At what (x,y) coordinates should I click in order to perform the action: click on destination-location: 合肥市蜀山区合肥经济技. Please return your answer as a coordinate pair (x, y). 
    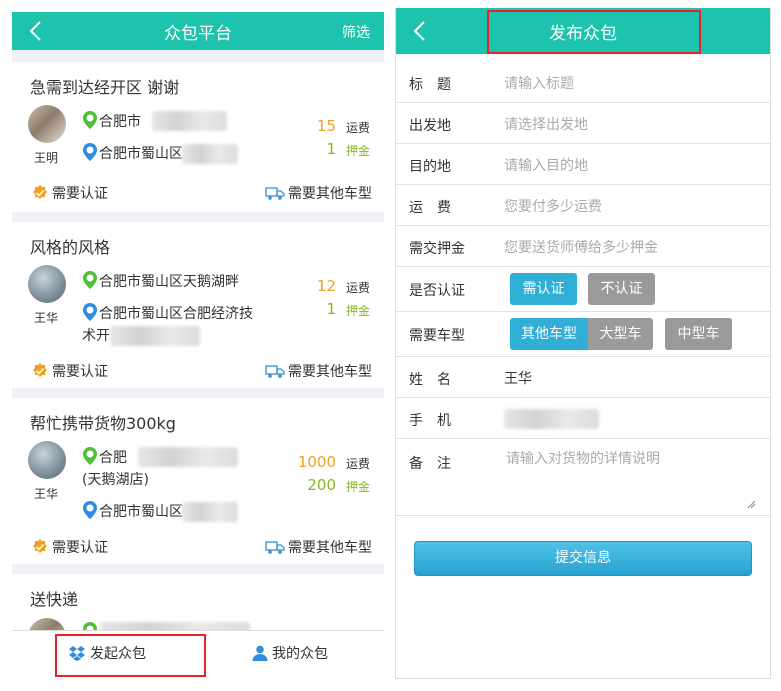
    Looking at the image, I should click on (176, 314).